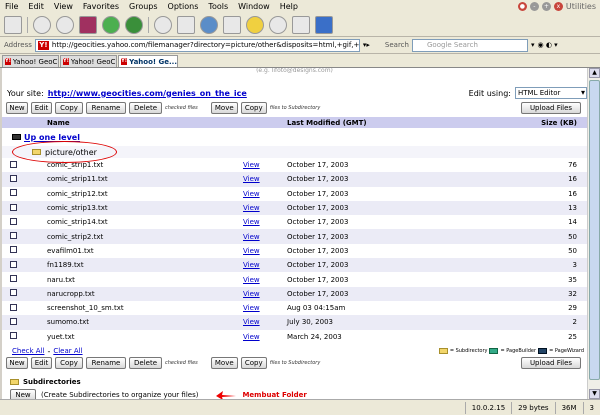 The image size is (600, 415). I want to click on minimize-icon: -, so click(534, 6).